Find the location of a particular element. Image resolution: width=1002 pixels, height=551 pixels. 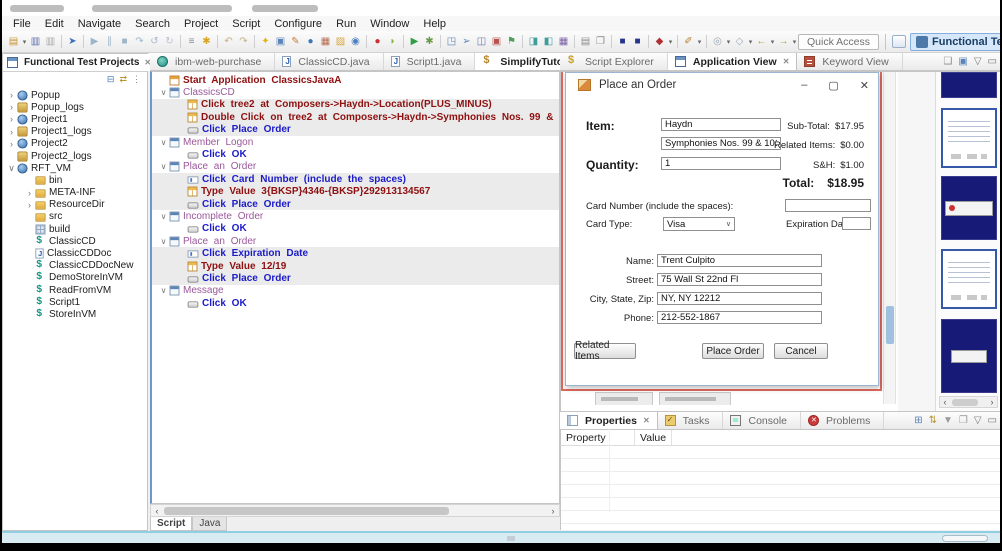

minimize-icon: ▭ is located at coordinates (992, 61).